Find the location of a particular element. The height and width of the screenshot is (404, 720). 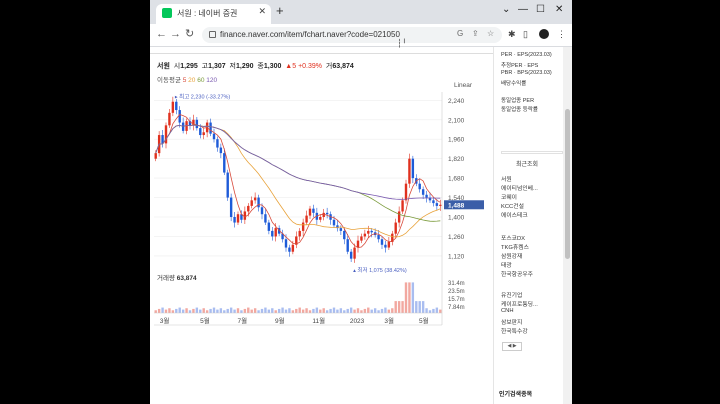

tab-close-icon: ✕ is located at coordinates (262, 11).